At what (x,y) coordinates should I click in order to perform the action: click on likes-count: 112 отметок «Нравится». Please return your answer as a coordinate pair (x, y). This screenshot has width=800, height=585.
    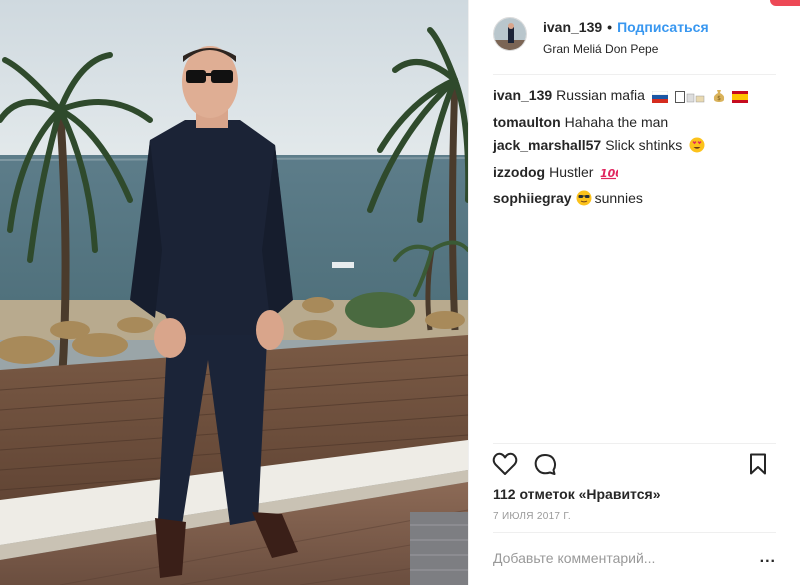
    Looking at the image, I should click on (576, 494).